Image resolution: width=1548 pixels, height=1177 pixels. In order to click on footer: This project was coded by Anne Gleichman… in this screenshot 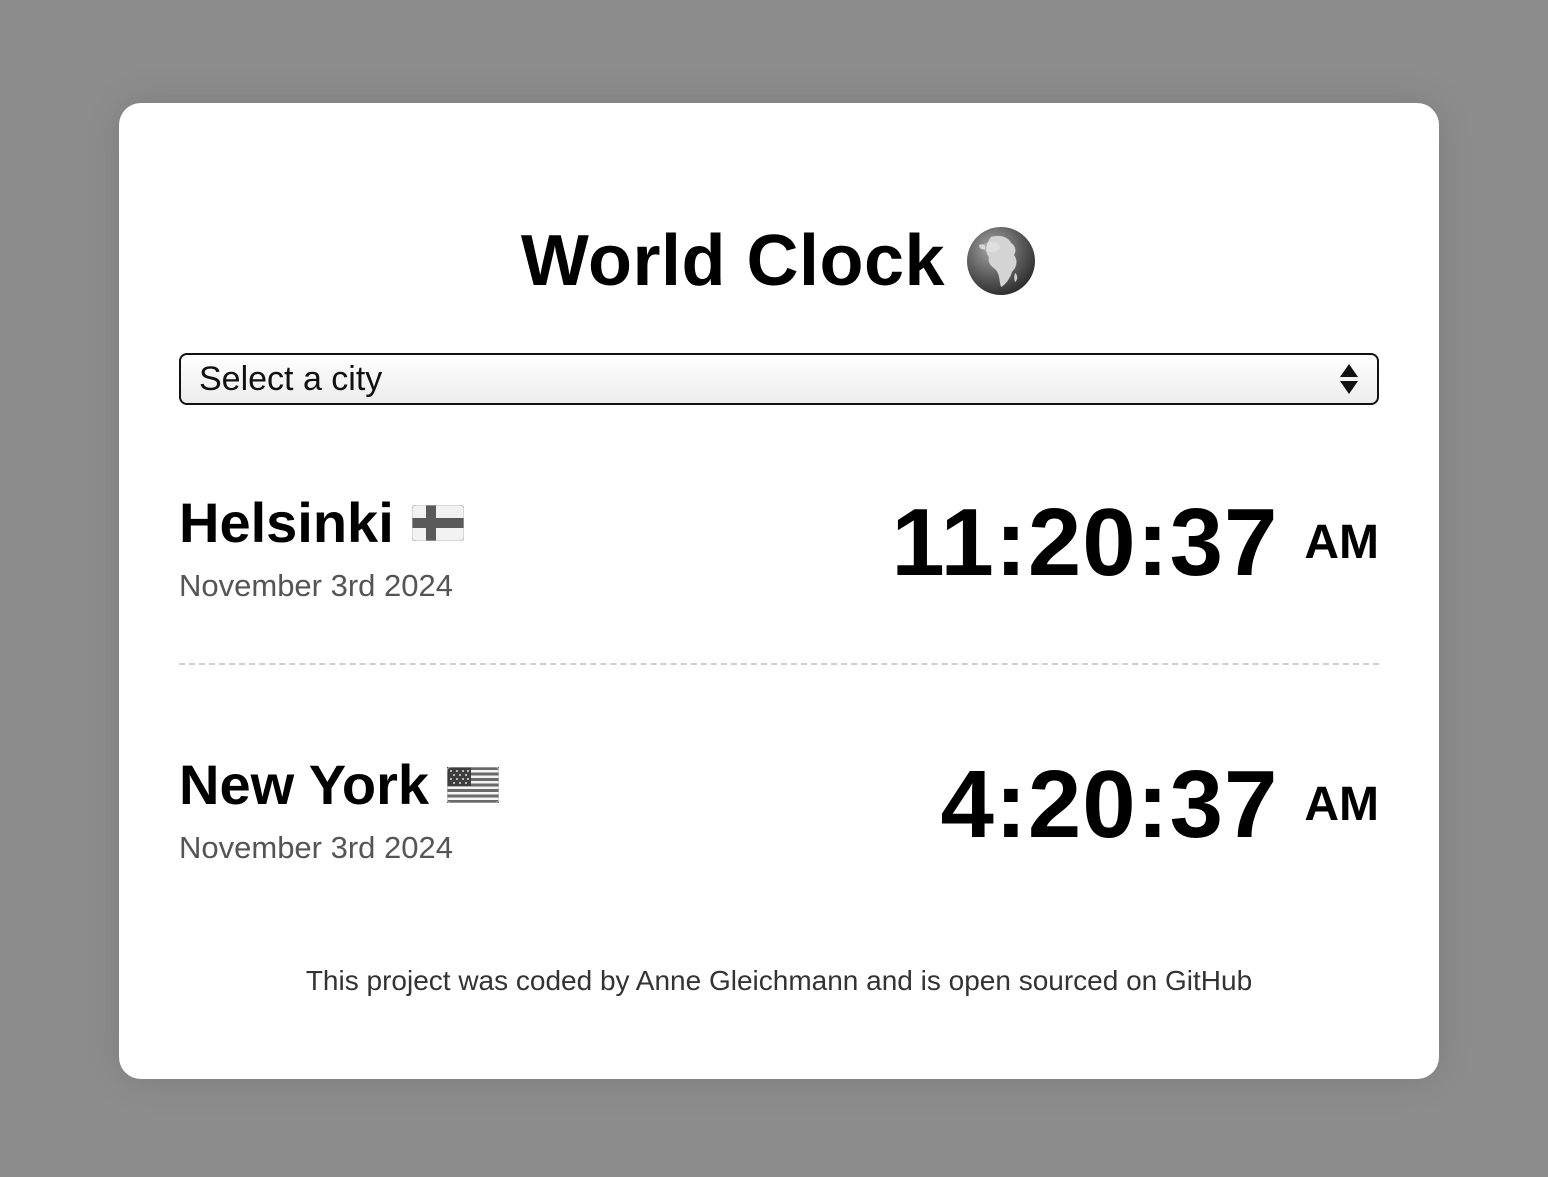, I will do `click(779, 981)`.